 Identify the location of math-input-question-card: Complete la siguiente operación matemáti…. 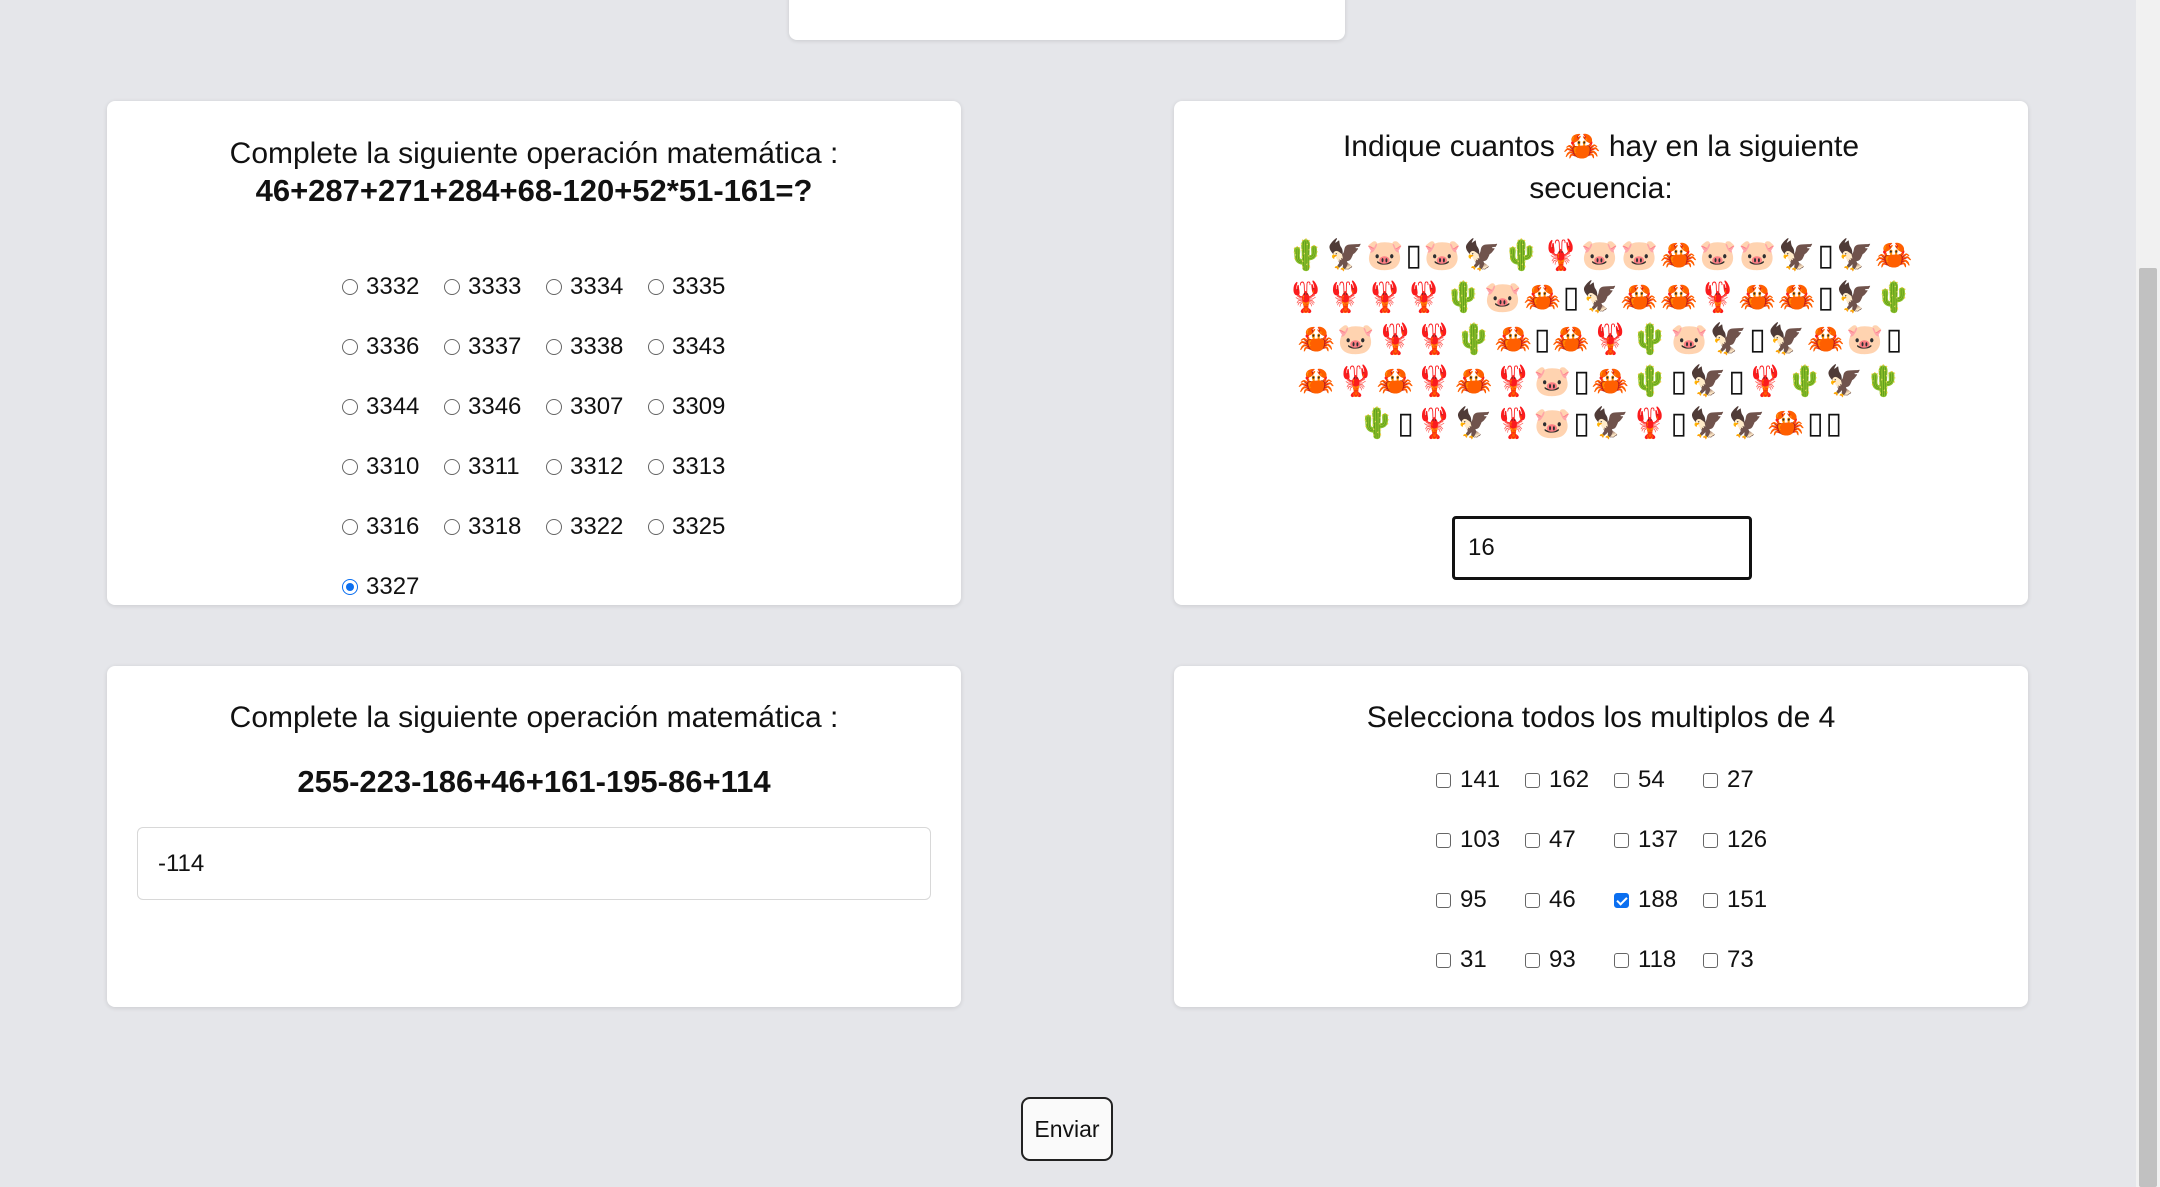
(534, 836).